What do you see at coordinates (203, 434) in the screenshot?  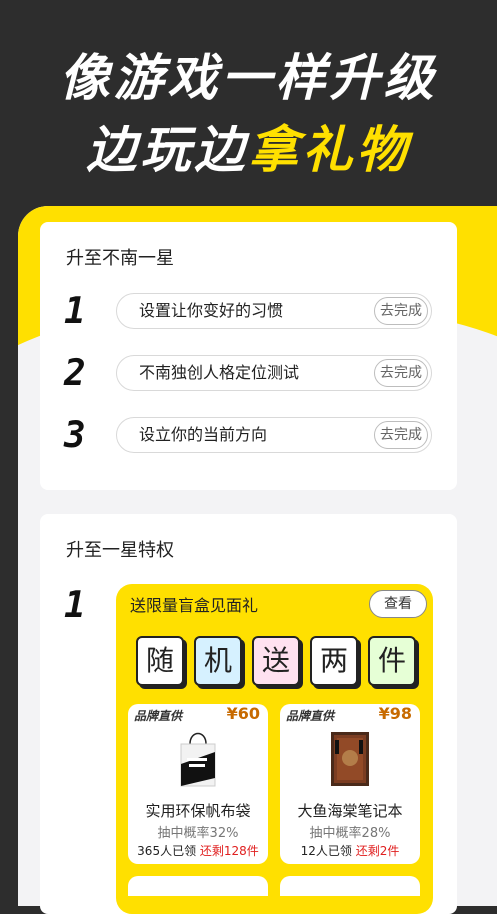 I see `task-label: 设立你的当前方向` at bounding box center [203, 434].